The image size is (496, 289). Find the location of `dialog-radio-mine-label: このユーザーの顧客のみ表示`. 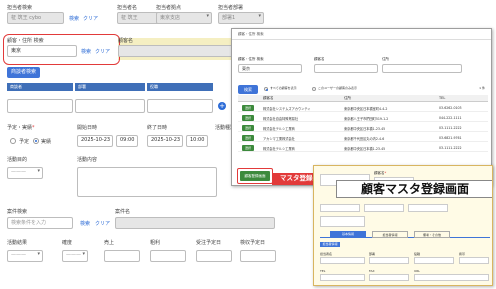

dialog-radio-mine-label: このユーザーの顧客のみ表示 is located at coordinates (337, 88).